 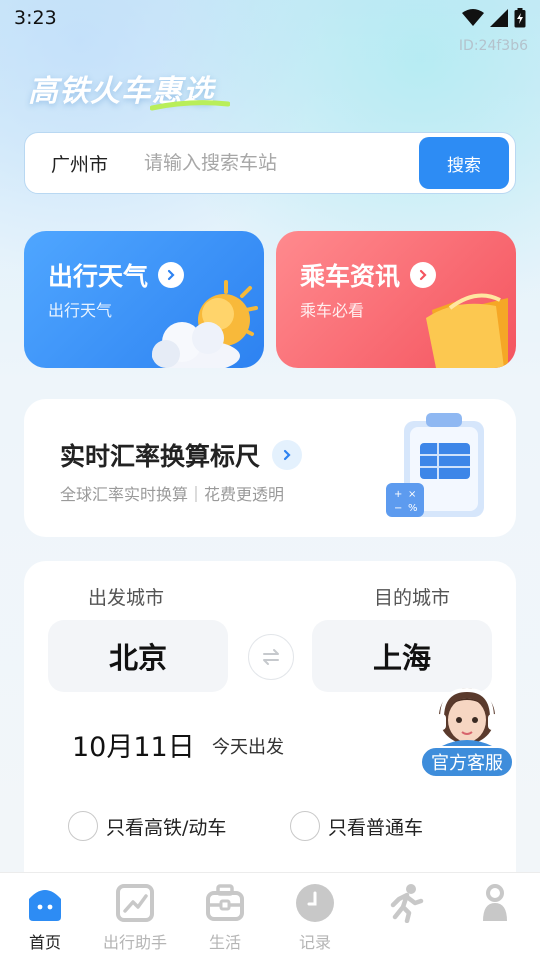 What do you see at coordinates (473, 17) in the screenshot?
I see `wifi-icon` at bounding box center [473, 17].